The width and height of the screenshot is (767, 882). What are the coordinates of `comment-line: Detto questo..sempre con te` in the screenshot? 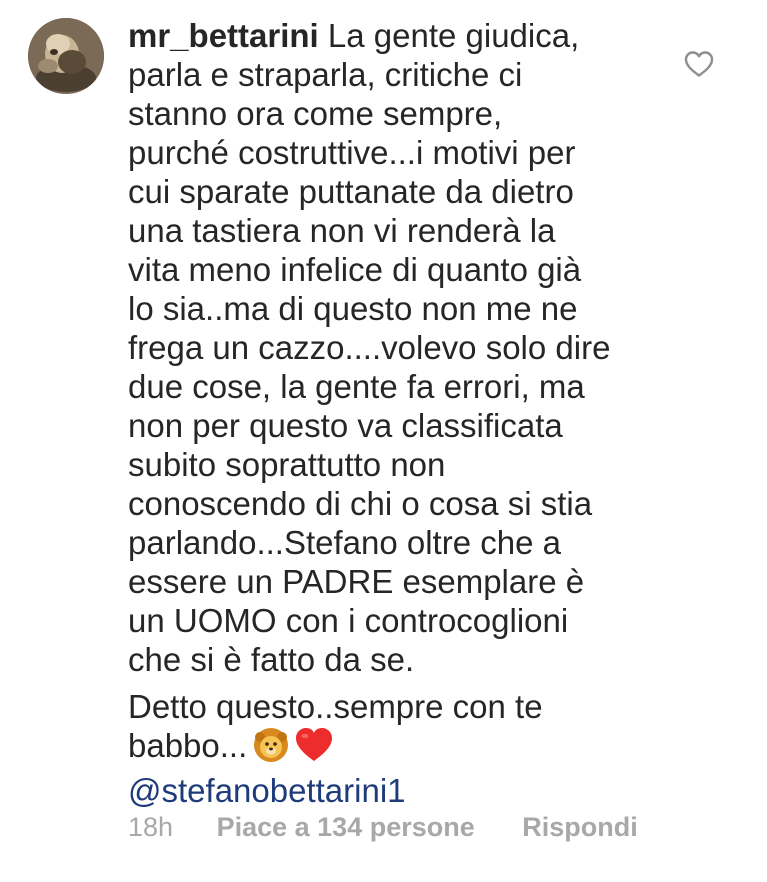 It's located at (335, 706).